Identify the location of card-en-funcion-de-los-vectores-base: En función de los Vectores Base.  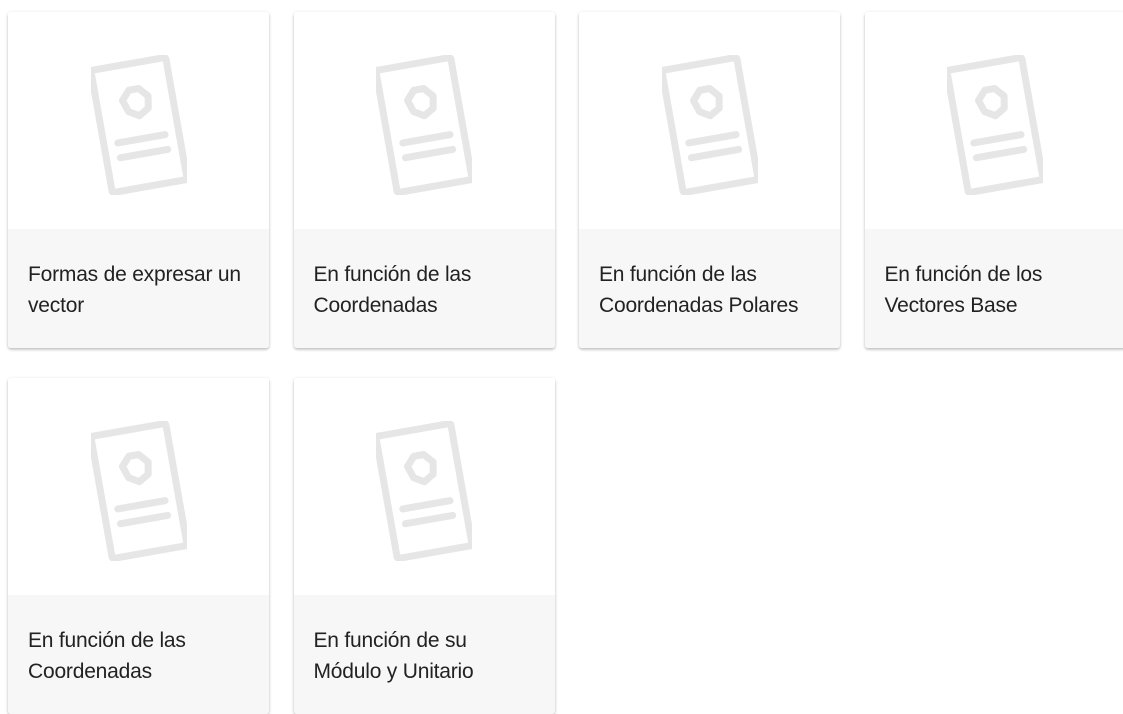
(994, 180).